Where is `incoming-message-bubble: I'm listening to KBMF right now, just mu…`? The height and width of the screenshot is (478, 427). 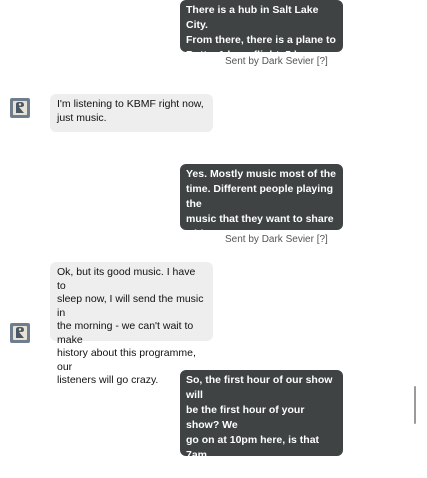 incoming-message-bubble: I'm listening to KBMF right now, just mu… is located at coordinates (131, 113).